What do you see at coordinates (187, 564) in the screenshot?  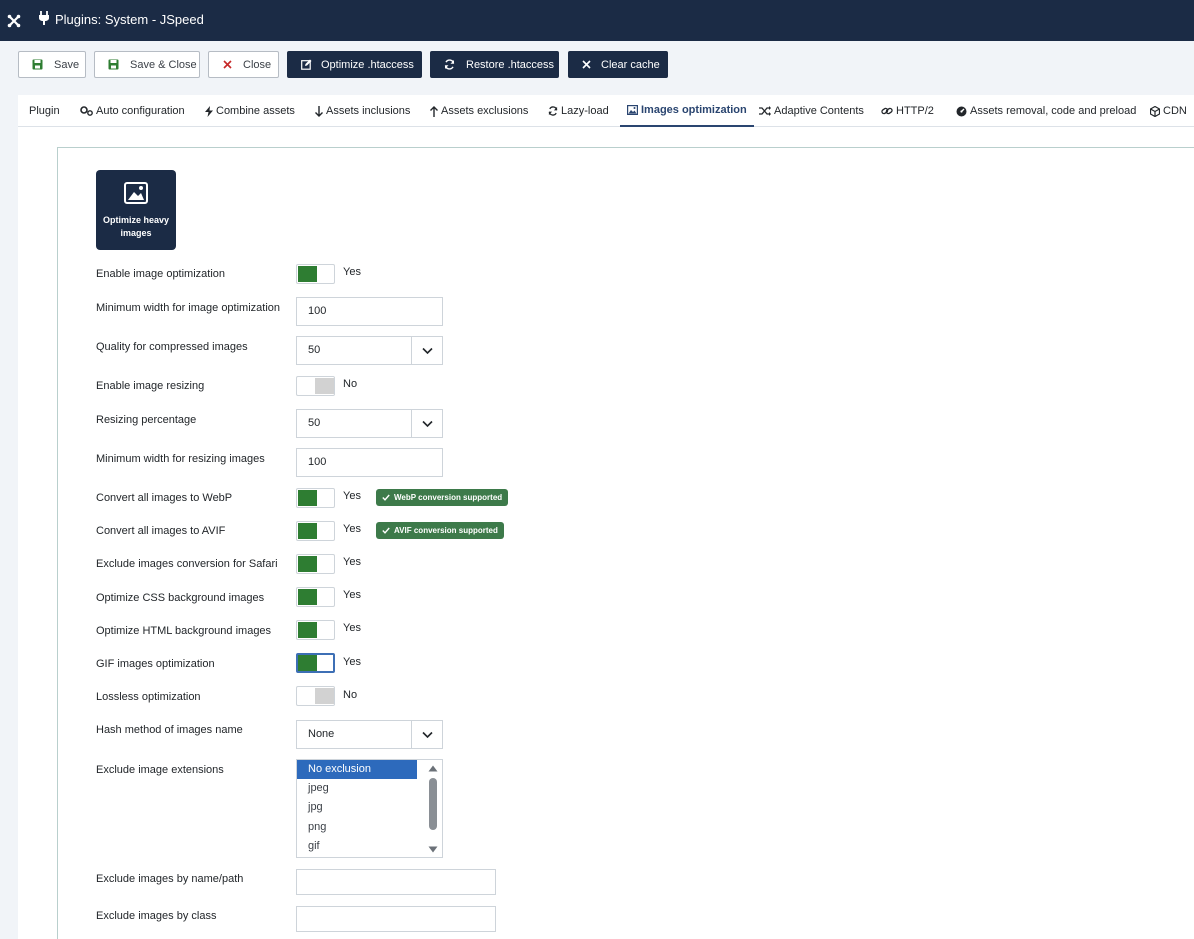 I see `safari-exclusion-label: Exclude images conversion for Safari` at bounding box center [187, 564].